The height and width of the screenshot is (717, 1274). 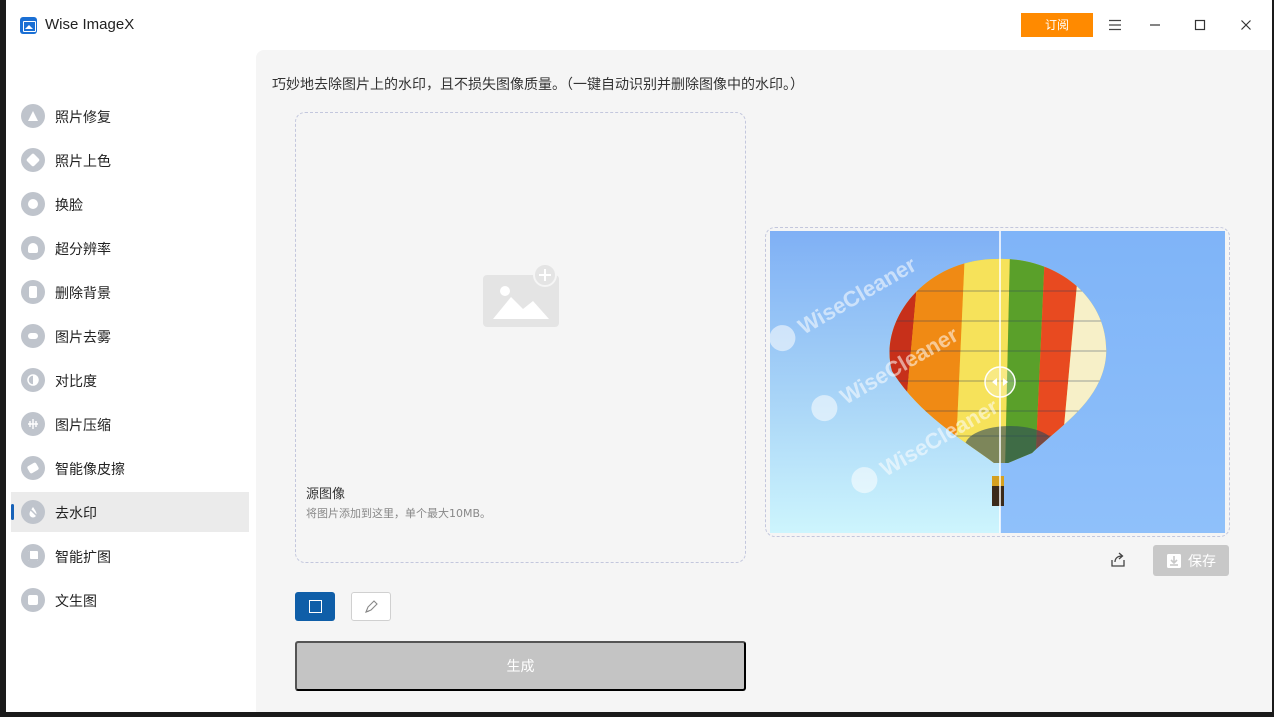 What do you see at coordinates (520, 666) in the screenshot?
I see `generate-button: 生成` at bounding box center [520, 666].